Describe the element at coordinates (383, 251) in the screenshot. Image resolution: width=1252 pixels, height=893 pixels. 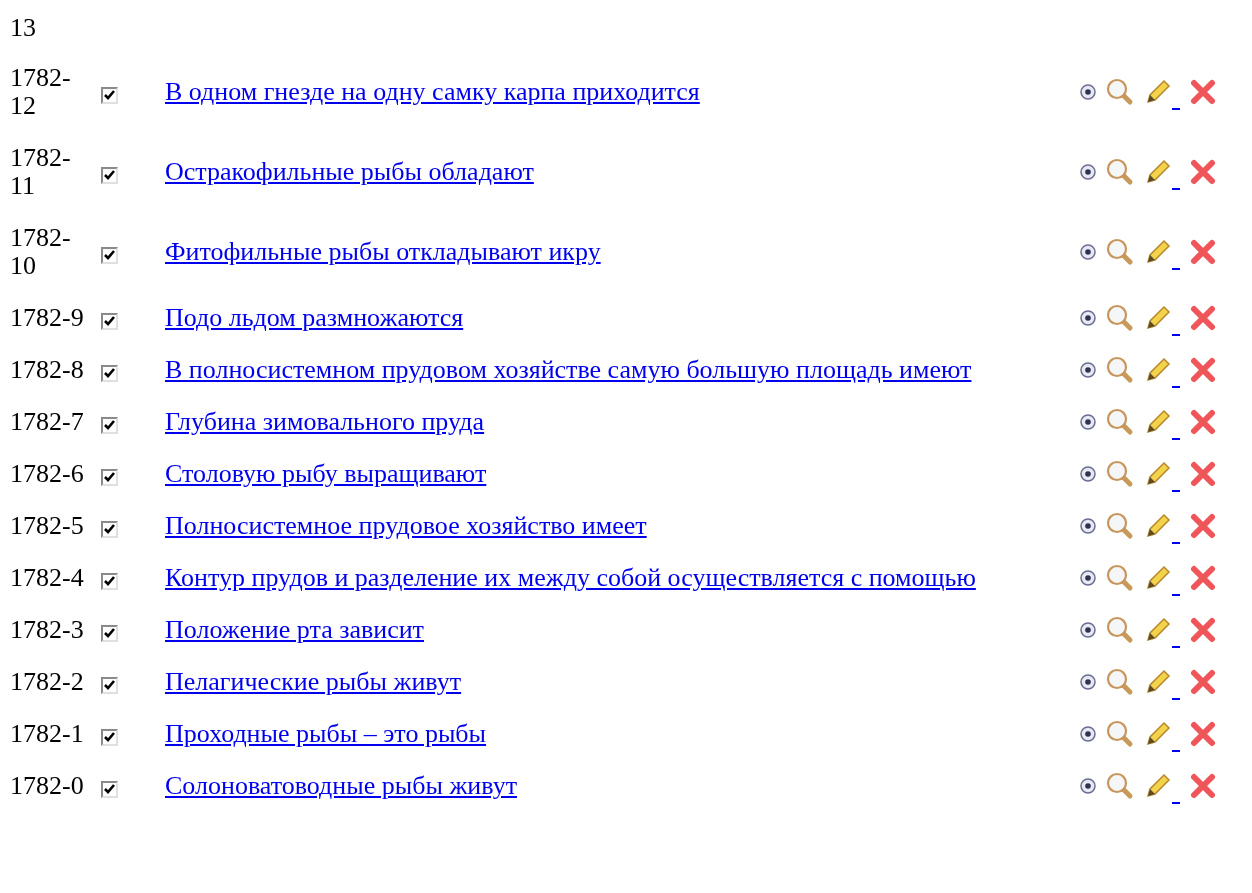
I see `question-link: Фитофильные рыбы откладывают икру` at that location.